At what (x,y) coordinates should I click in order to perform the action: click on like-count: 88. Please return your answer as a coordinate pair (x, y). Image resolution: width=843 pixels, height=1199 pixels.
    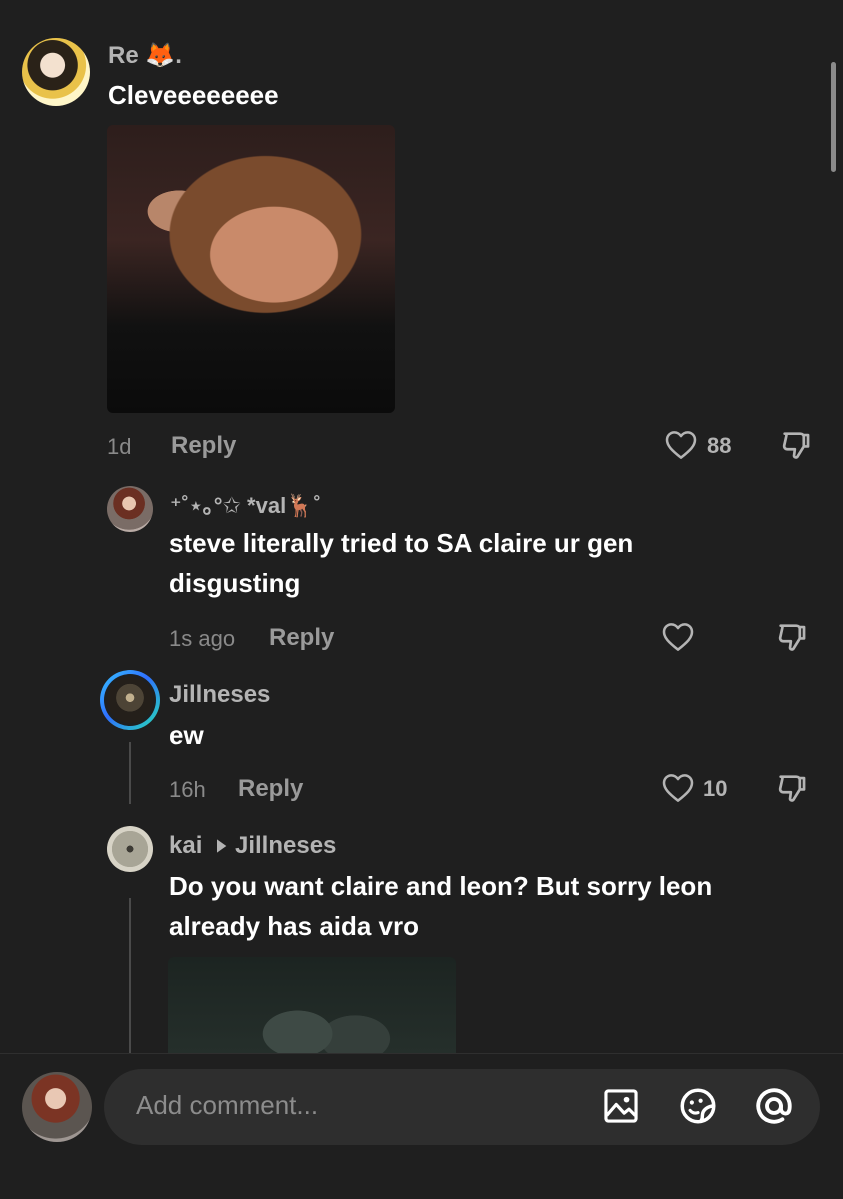
    Looking at the image, I should click on (719, 445).